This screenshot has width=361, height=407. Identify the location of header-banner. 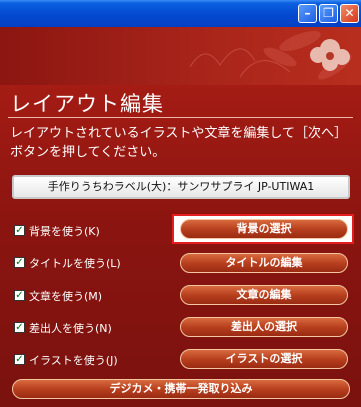
(180, 56).